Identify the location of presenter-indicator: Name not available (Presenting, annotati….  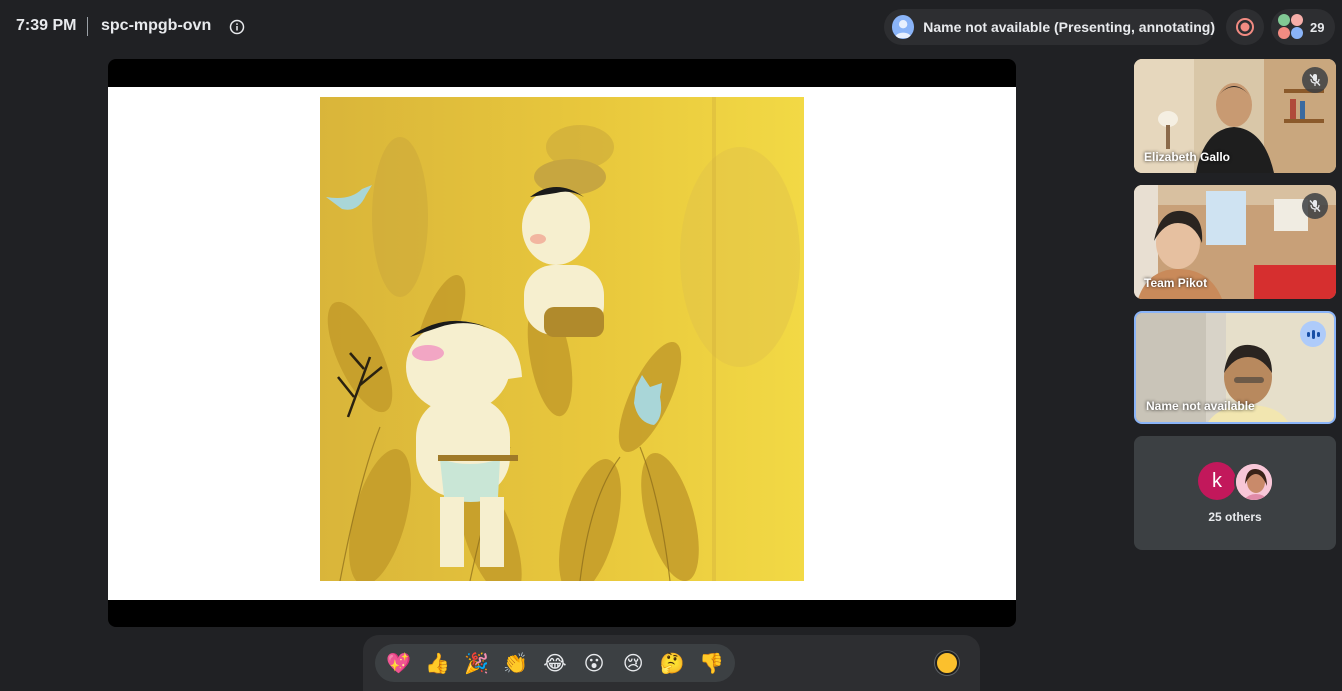
(1049, 27).